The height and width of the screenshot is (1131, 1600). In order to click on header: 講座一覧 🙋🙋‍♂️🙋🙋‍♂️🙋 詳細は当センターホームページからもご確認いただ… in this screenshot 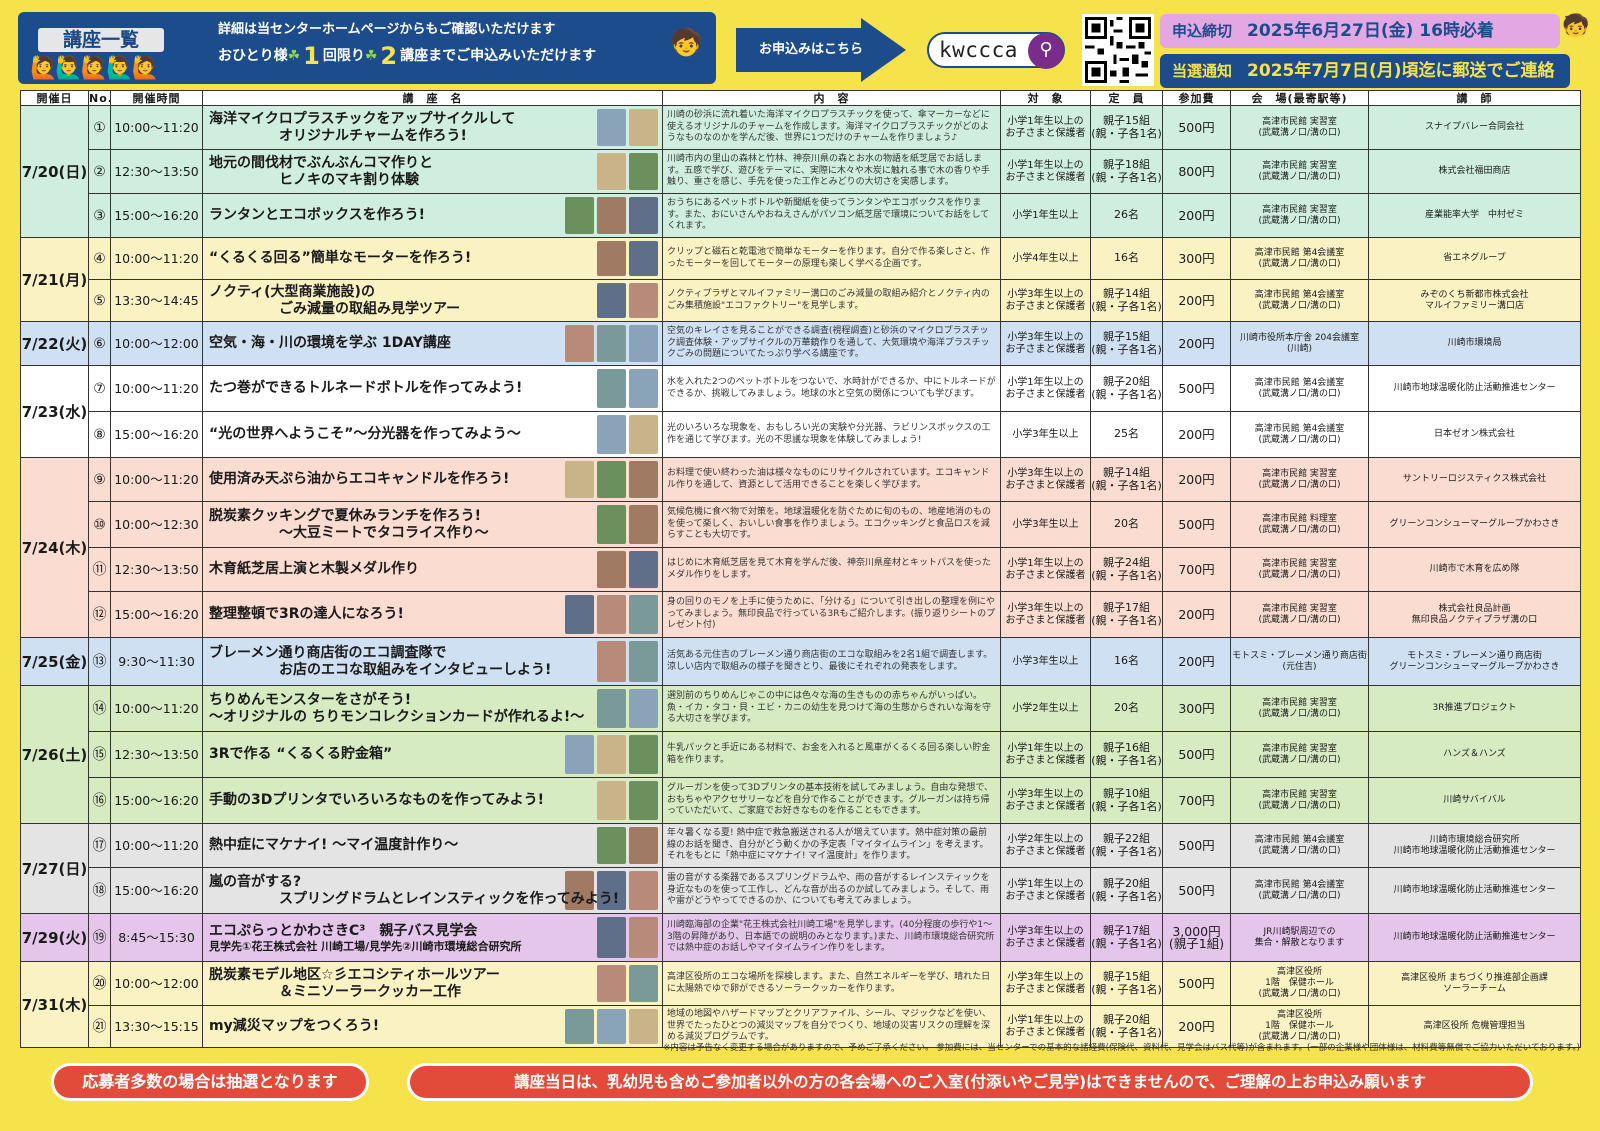, I will do `click(800, 49)`.